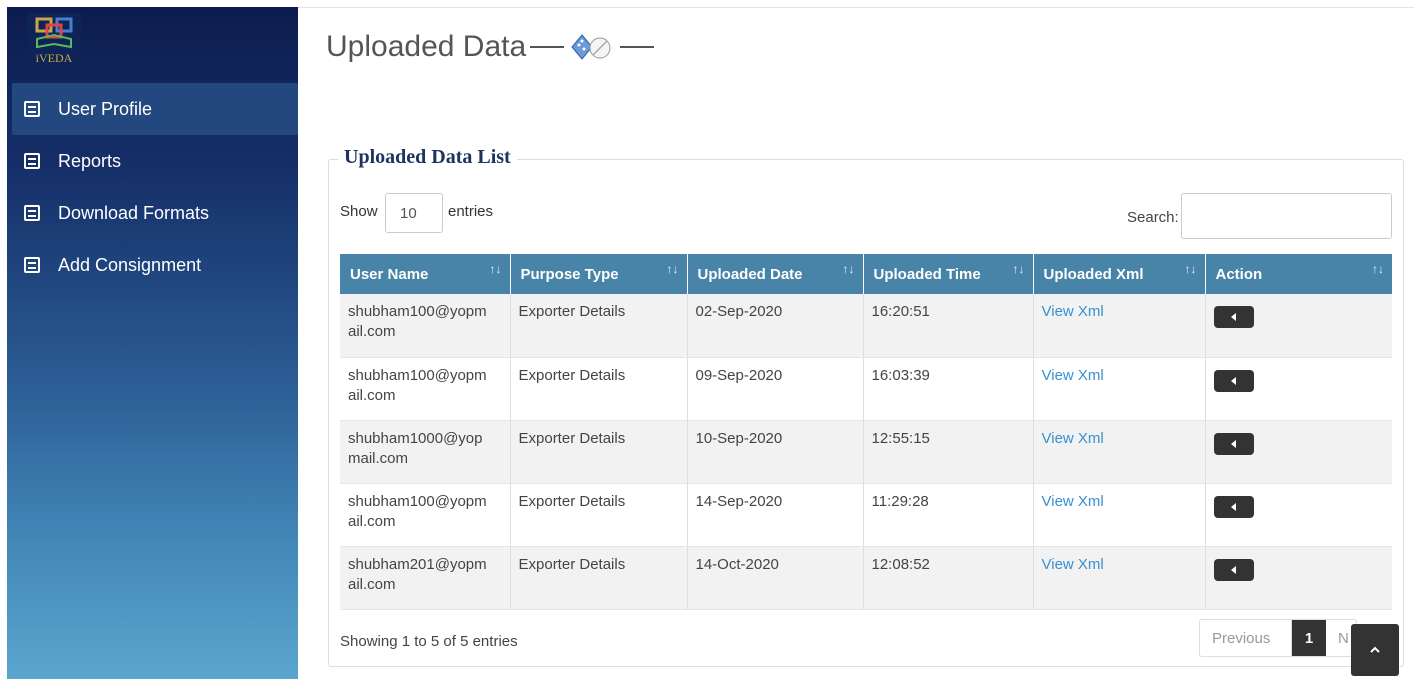  What do you see at coordinates (856, 7) in the screenshot?
I see `top-divider` at bounding box center [856, 7].